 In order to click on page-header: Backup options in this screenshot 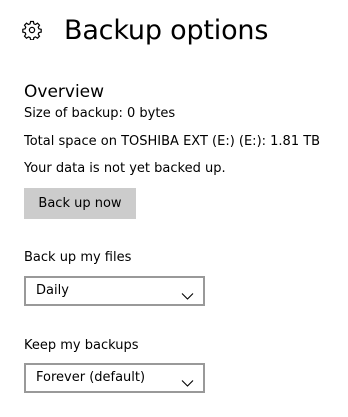, I will do `click(145, 30)`.